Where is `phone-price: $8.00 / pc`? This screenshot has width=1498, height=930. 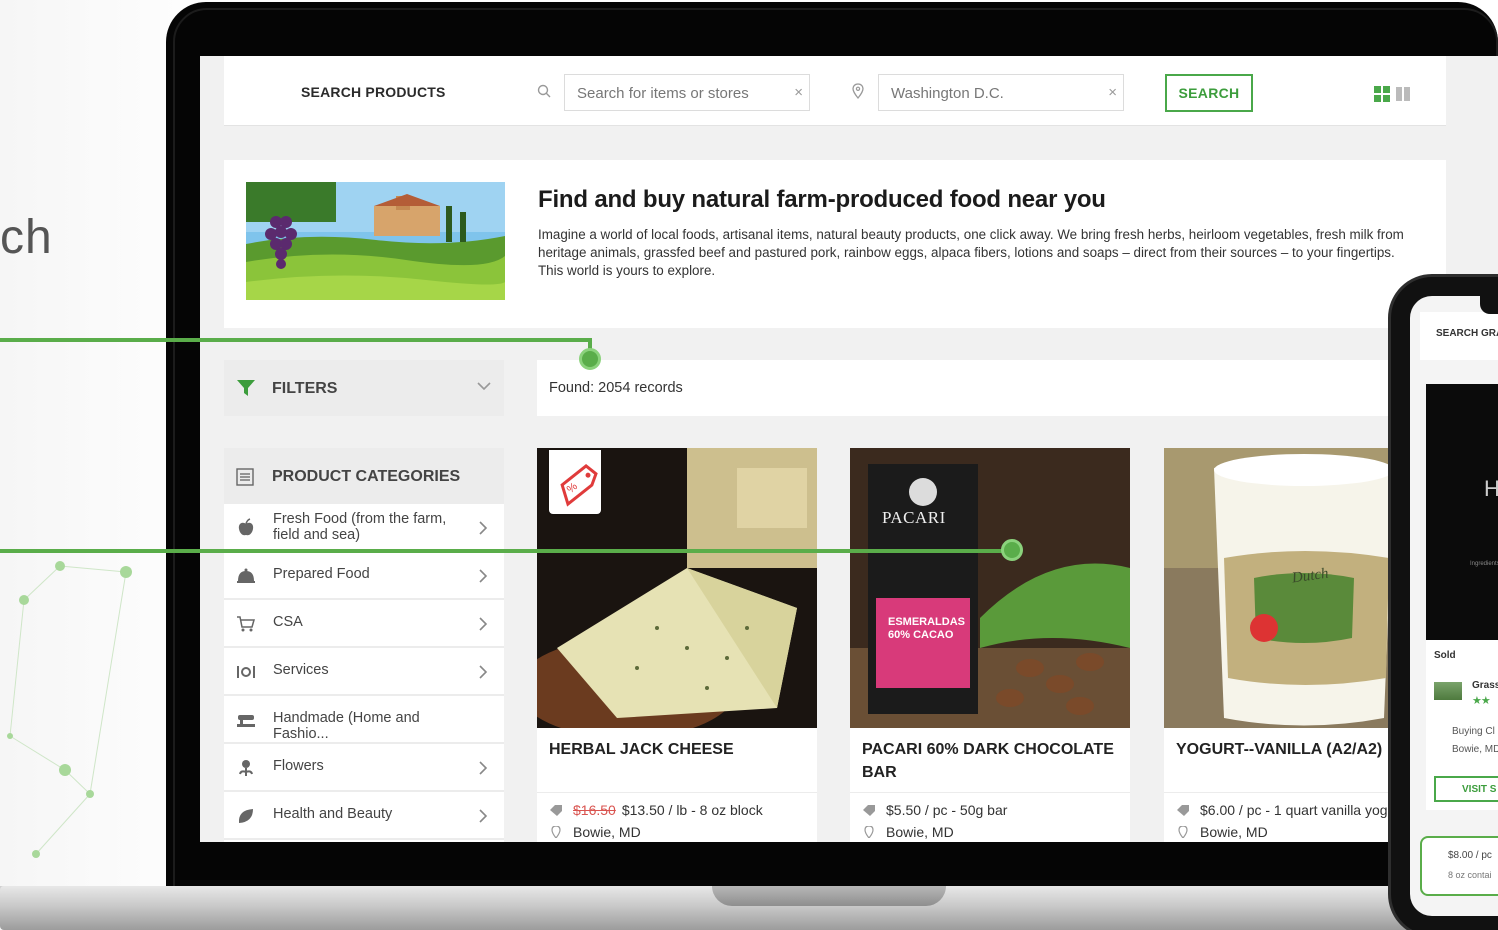
phone-price: $8.00 / pc is located at coordinates (1470, 855).